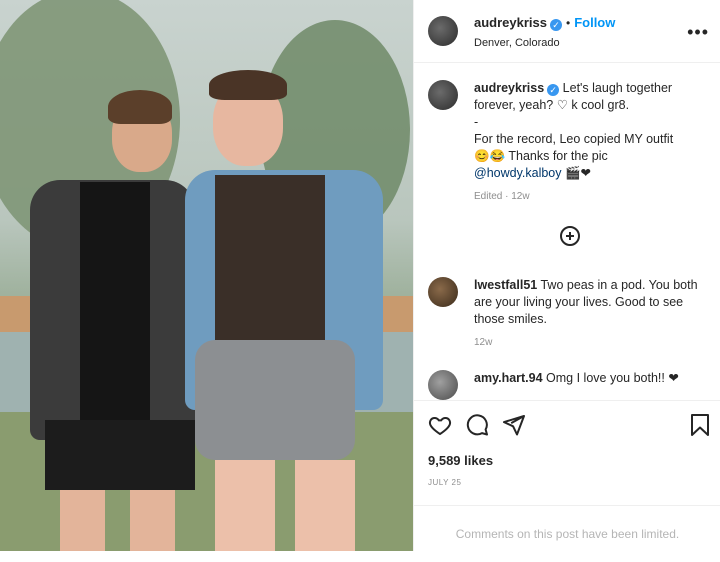 Image resolution: width=720 pixels, height=562 pixels. Describe the element at coordinates (502, 196) in the screenshot. I see `caption-meta: Edited · 12w` at that location.